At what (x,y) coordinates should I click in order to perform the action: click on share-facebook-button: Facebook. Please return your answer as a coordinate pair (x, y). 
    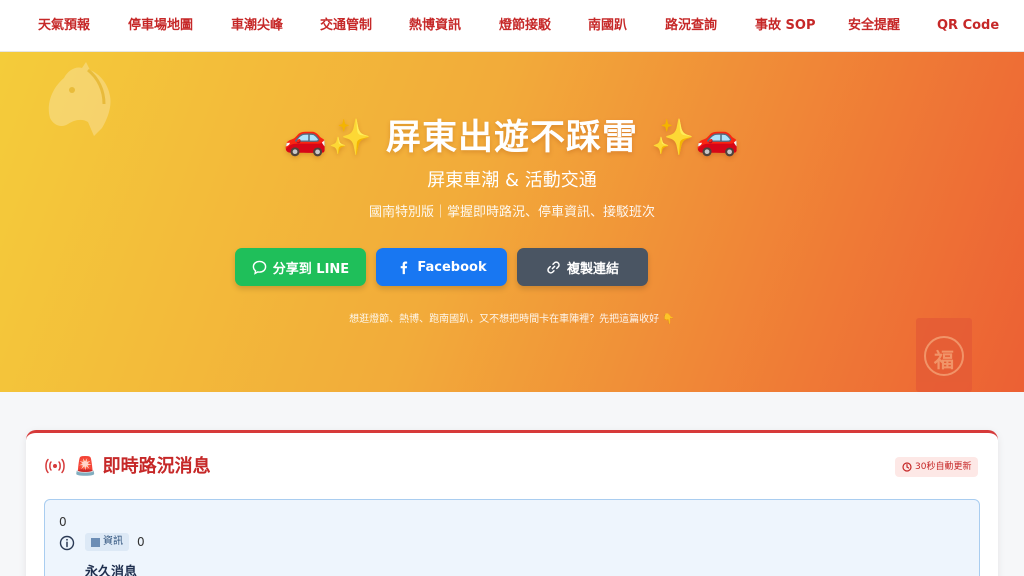
    Looking at the image, I should click on (441, 267).